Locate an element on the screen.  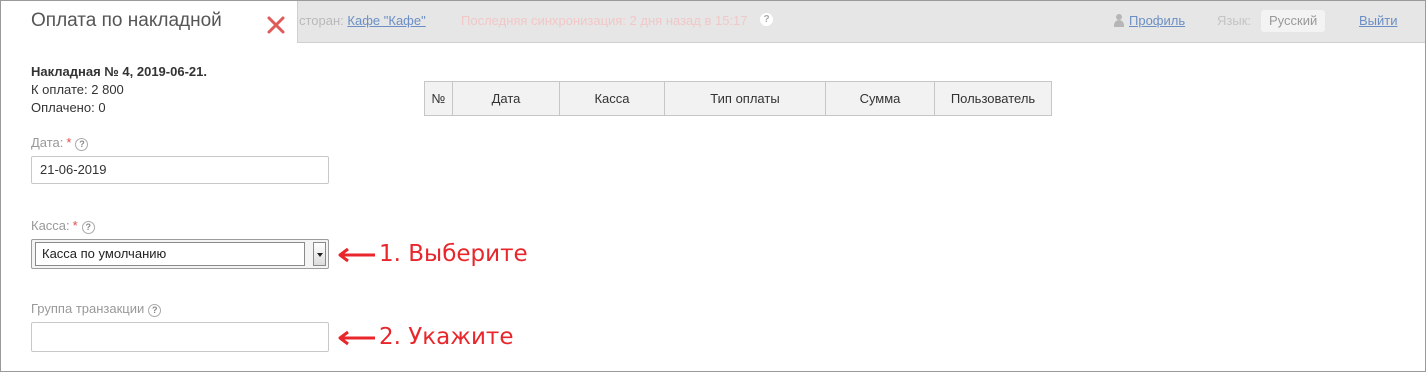
annotation-step-1-text: 1. Выберите is located at coordinates (453, 254).